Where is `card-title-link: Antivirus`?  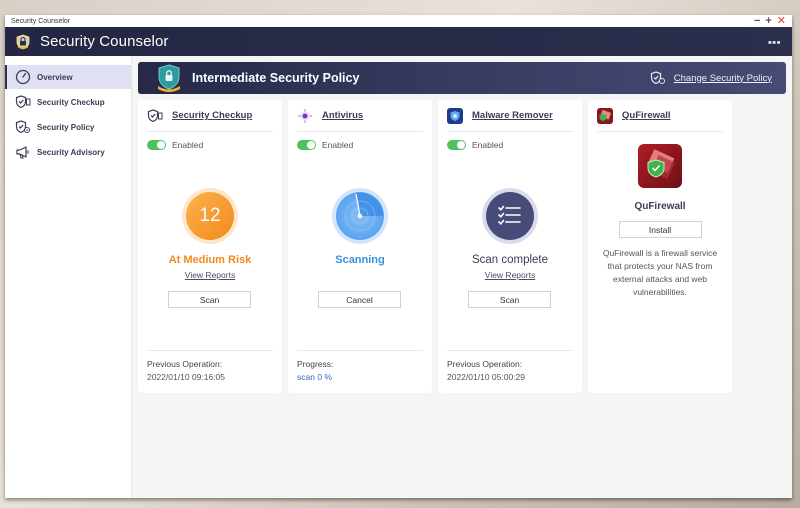 card-title-link: Antivirus is located at coordinates (342, 115).